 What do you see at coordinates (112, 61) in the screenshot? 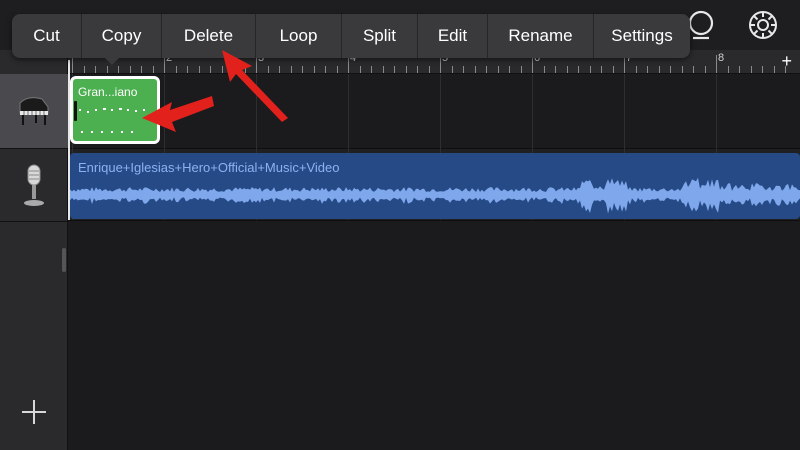
I see `context-menu-pointer` at bounding box center [112, 61].